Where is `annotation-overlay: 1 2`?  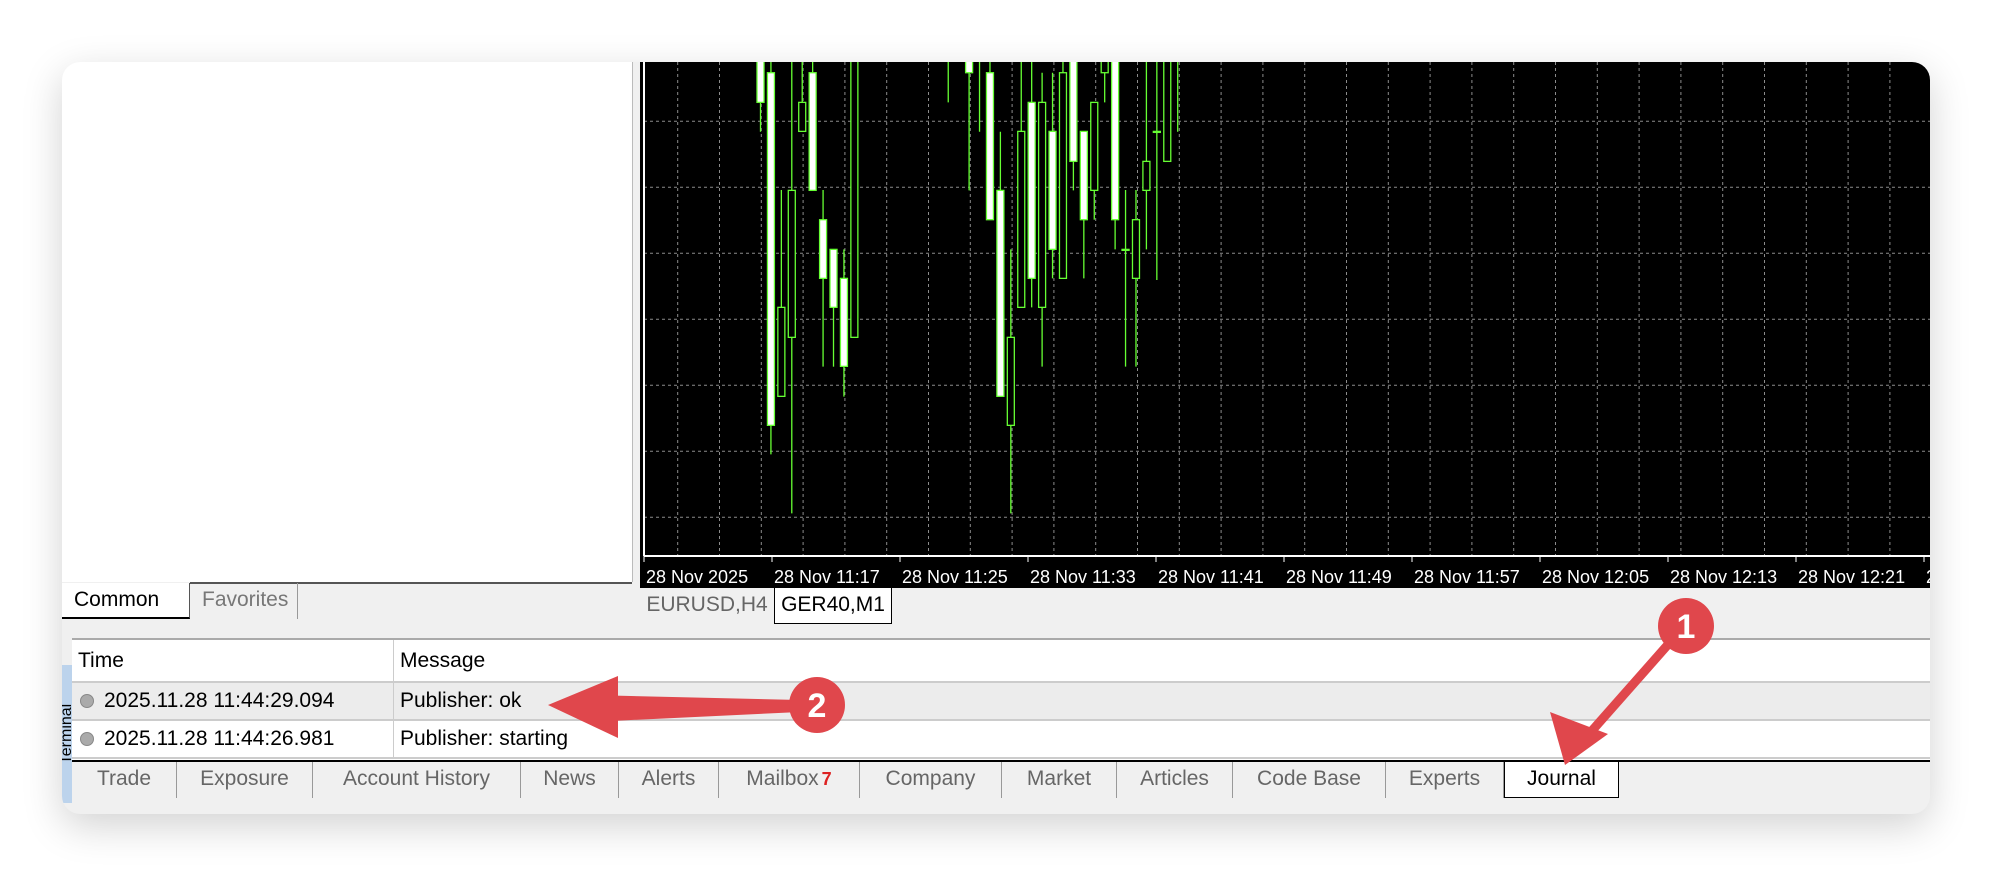 annotation-overlay: 1 2 is located at coordinates (1131, 681).